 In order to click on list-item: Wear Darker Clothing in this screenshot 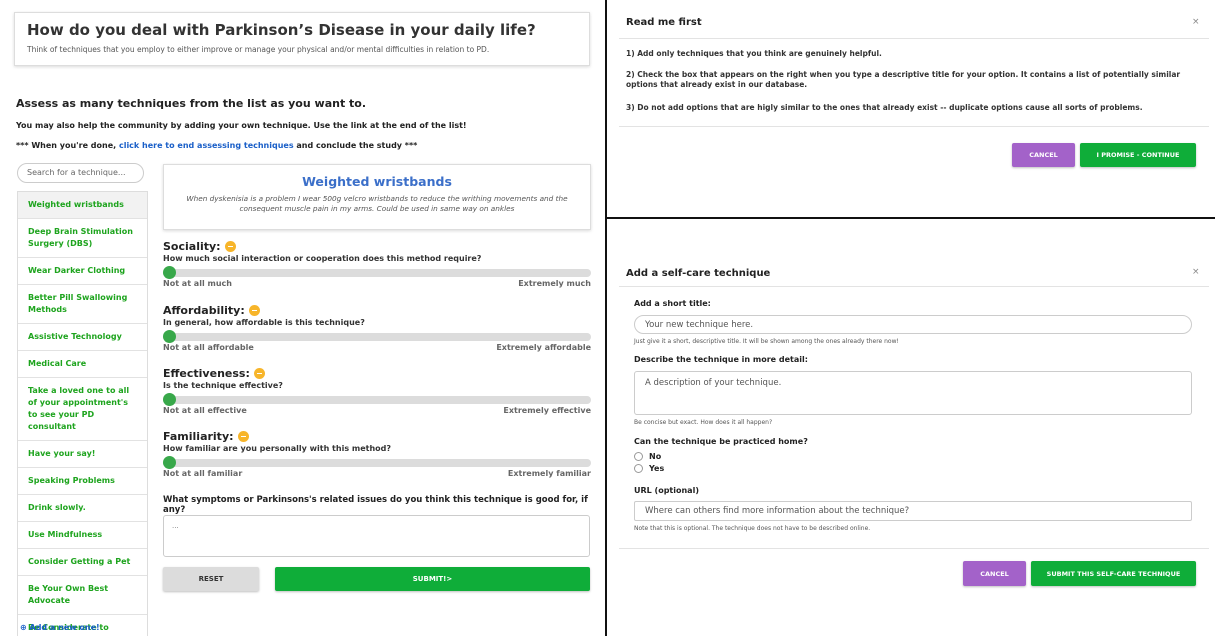, I will do `click(82, 271)`.